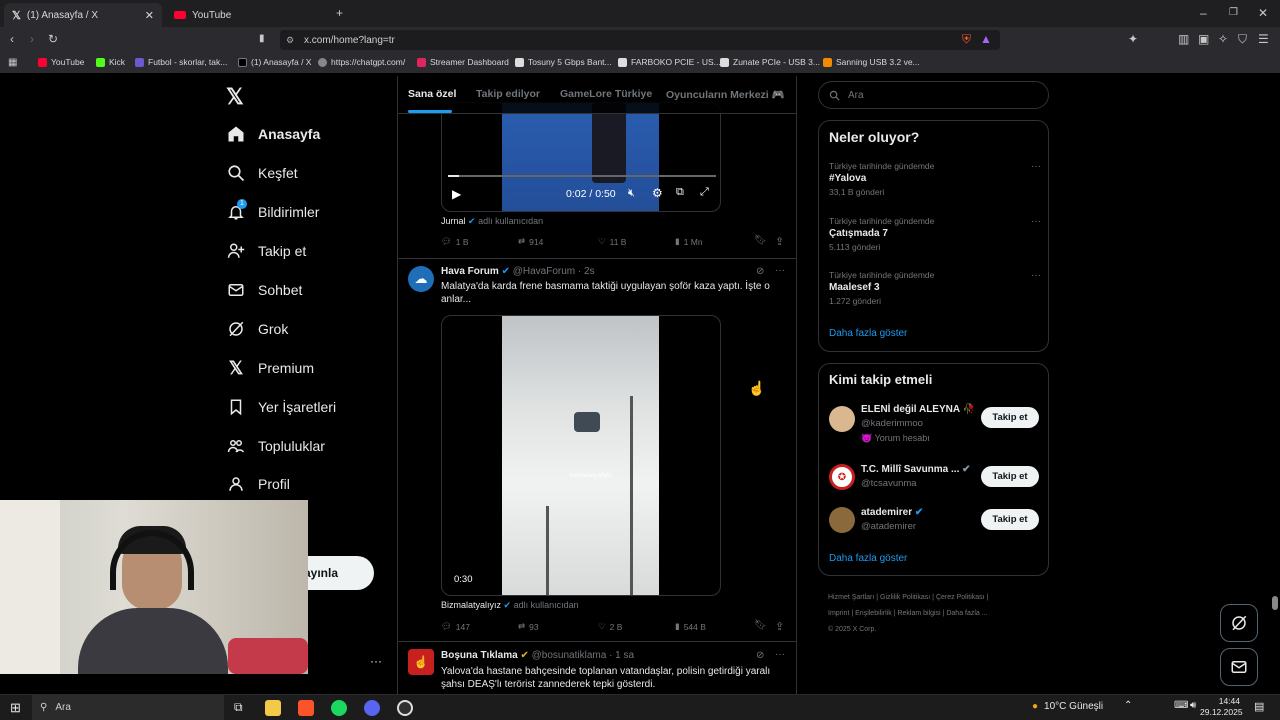 Image resolution: width=1280 pixels, height=720 pixels. Describe the element at coordinates (918, 409) in the screenshot. I see `user-name: ELENİ değil ALEYNA 🥀` at that location.